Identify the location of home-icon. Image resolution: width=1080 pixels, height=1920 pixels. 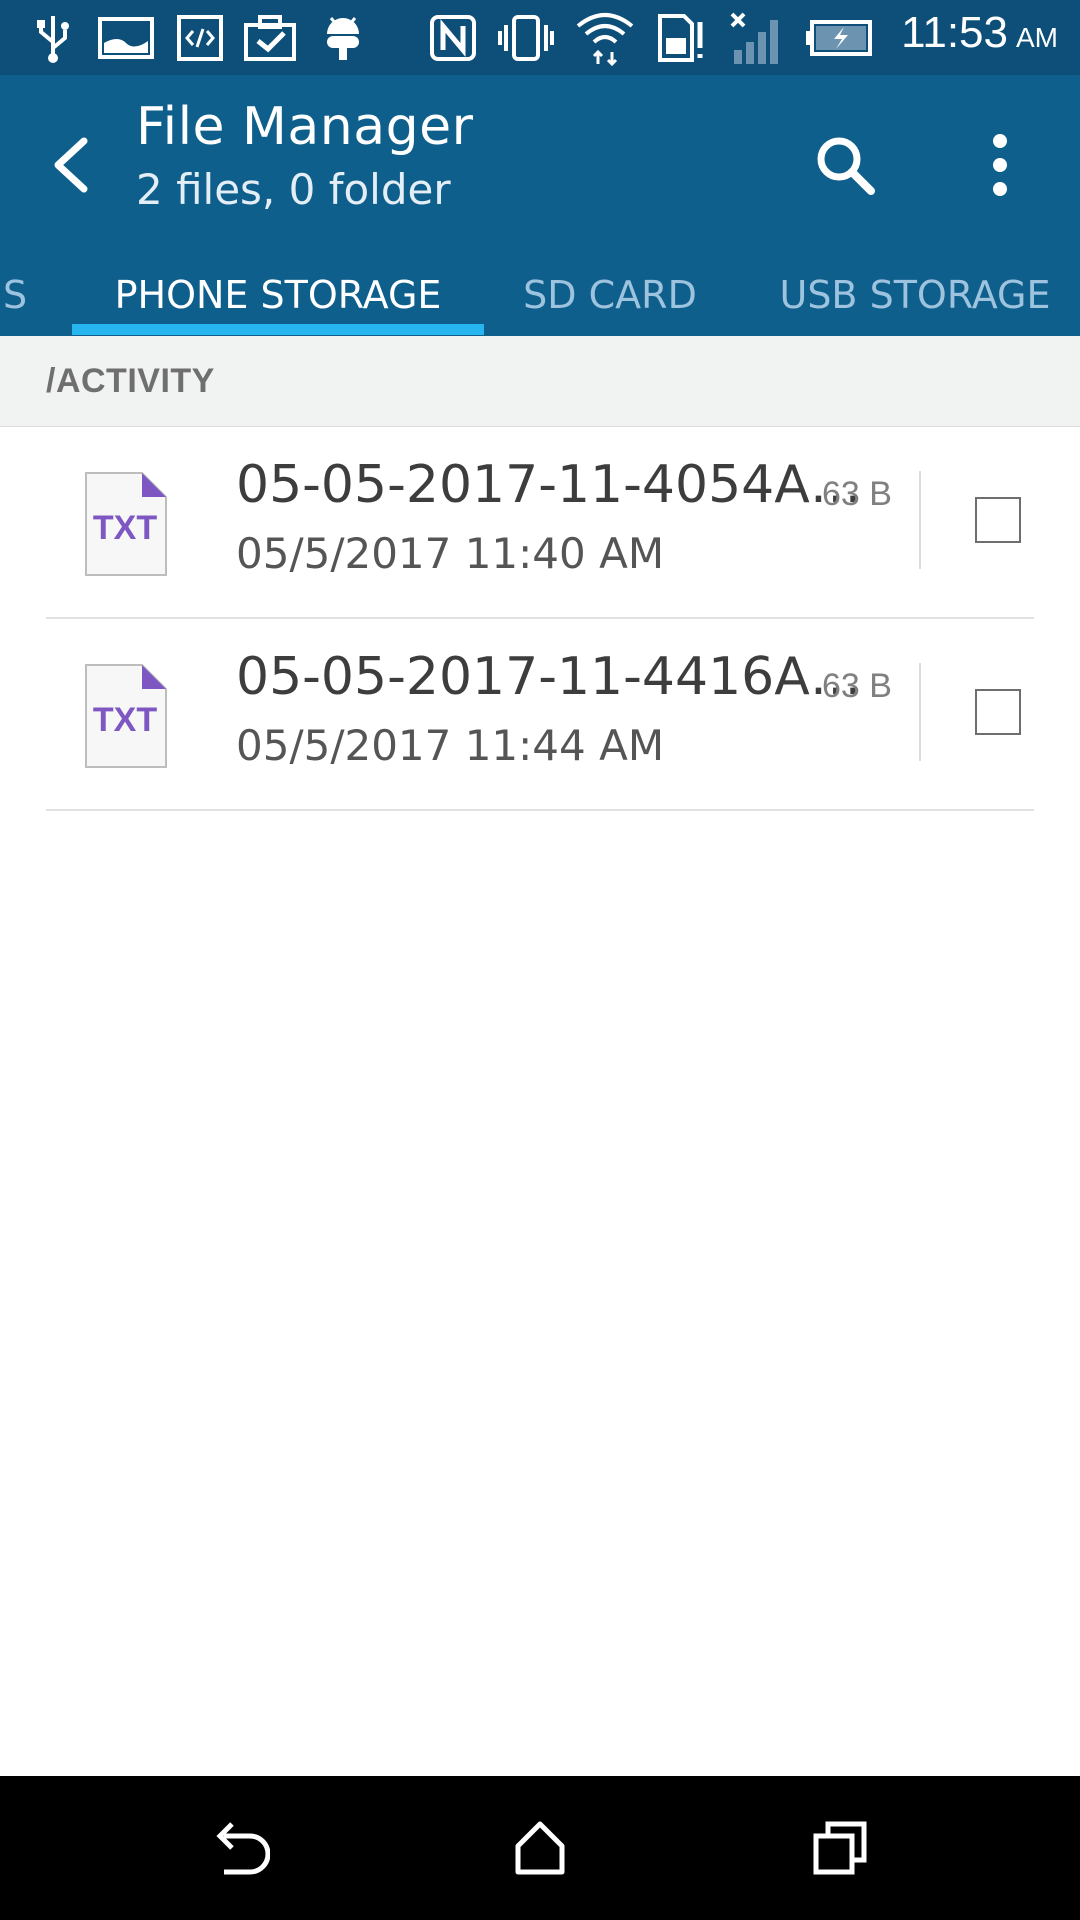
(540, 1848).